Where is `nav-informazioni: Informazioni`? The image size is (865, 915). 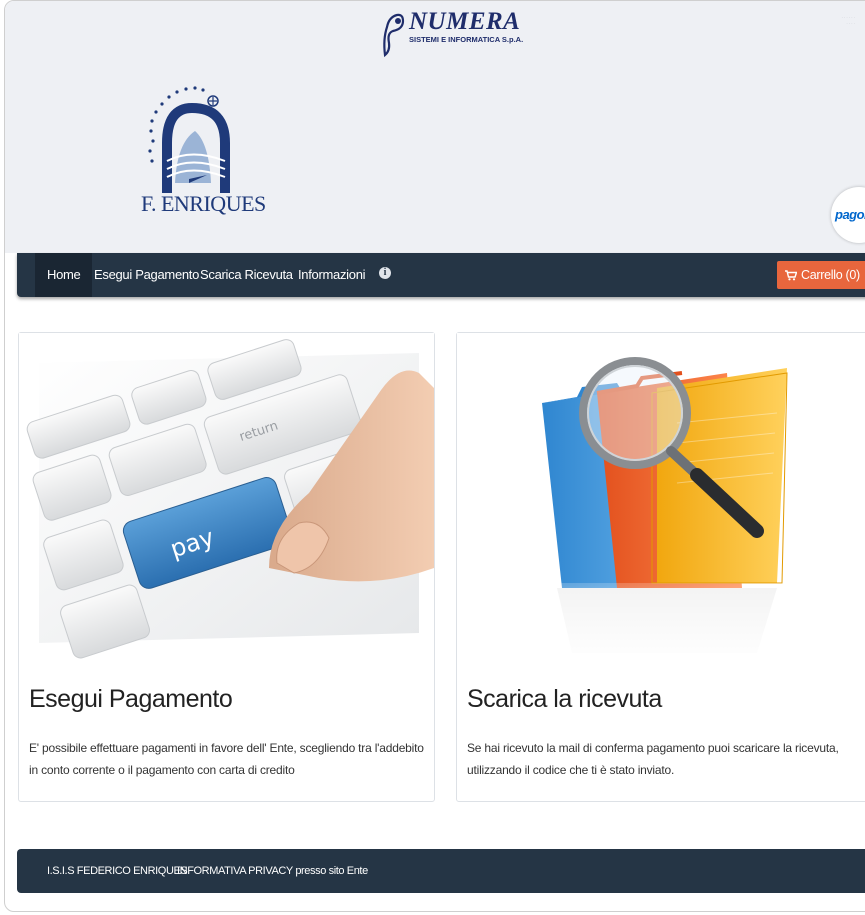 nav-informazioni: Informazioni is located at coordinates (332, 275).